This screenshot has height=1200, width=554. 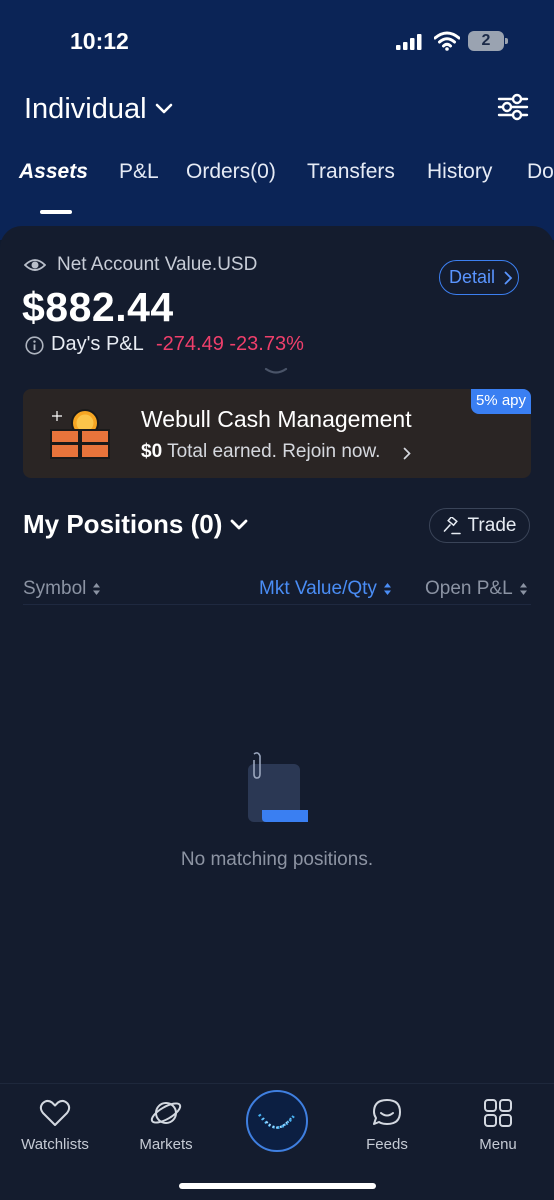 I want to click on trade-label: Trade, so click(x=492, y=525).